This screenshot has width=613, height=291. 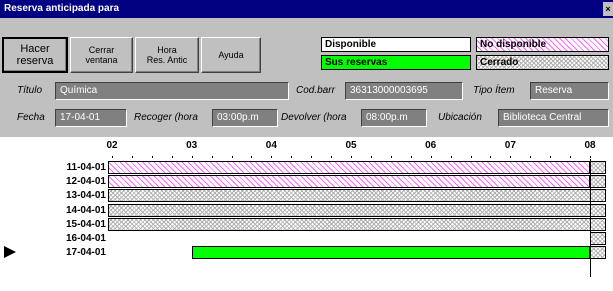 I want to click on schedule-row-date: 17-04-01, so click(x=64, y=252).